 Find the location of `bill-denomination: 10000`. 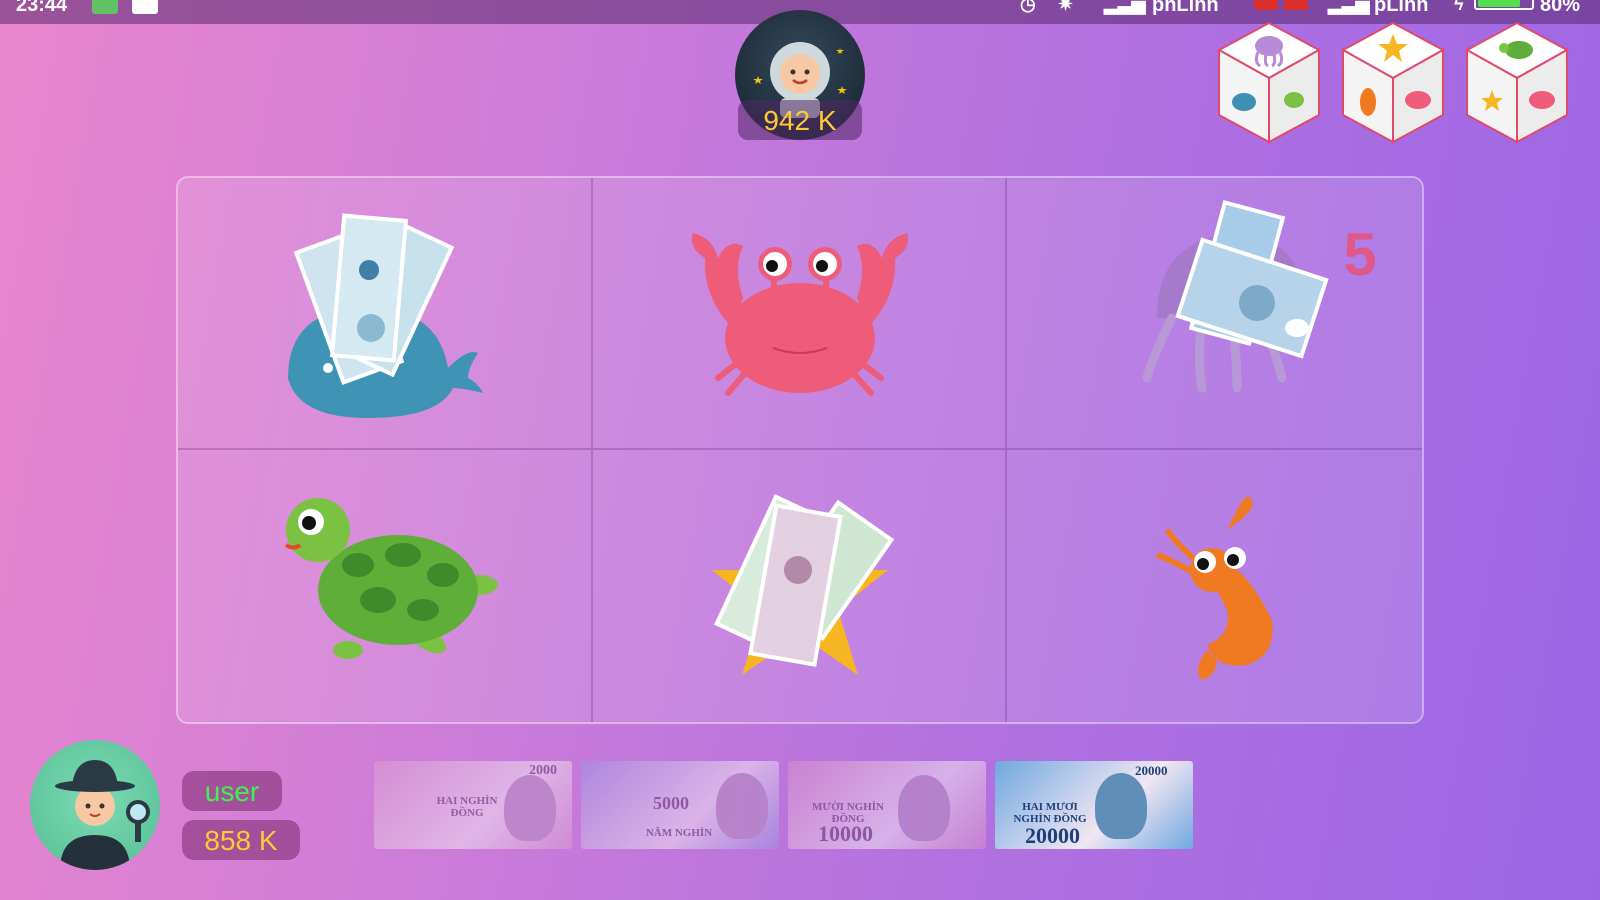

bill-denomination: 10000 is located at coordinates (845, 833).